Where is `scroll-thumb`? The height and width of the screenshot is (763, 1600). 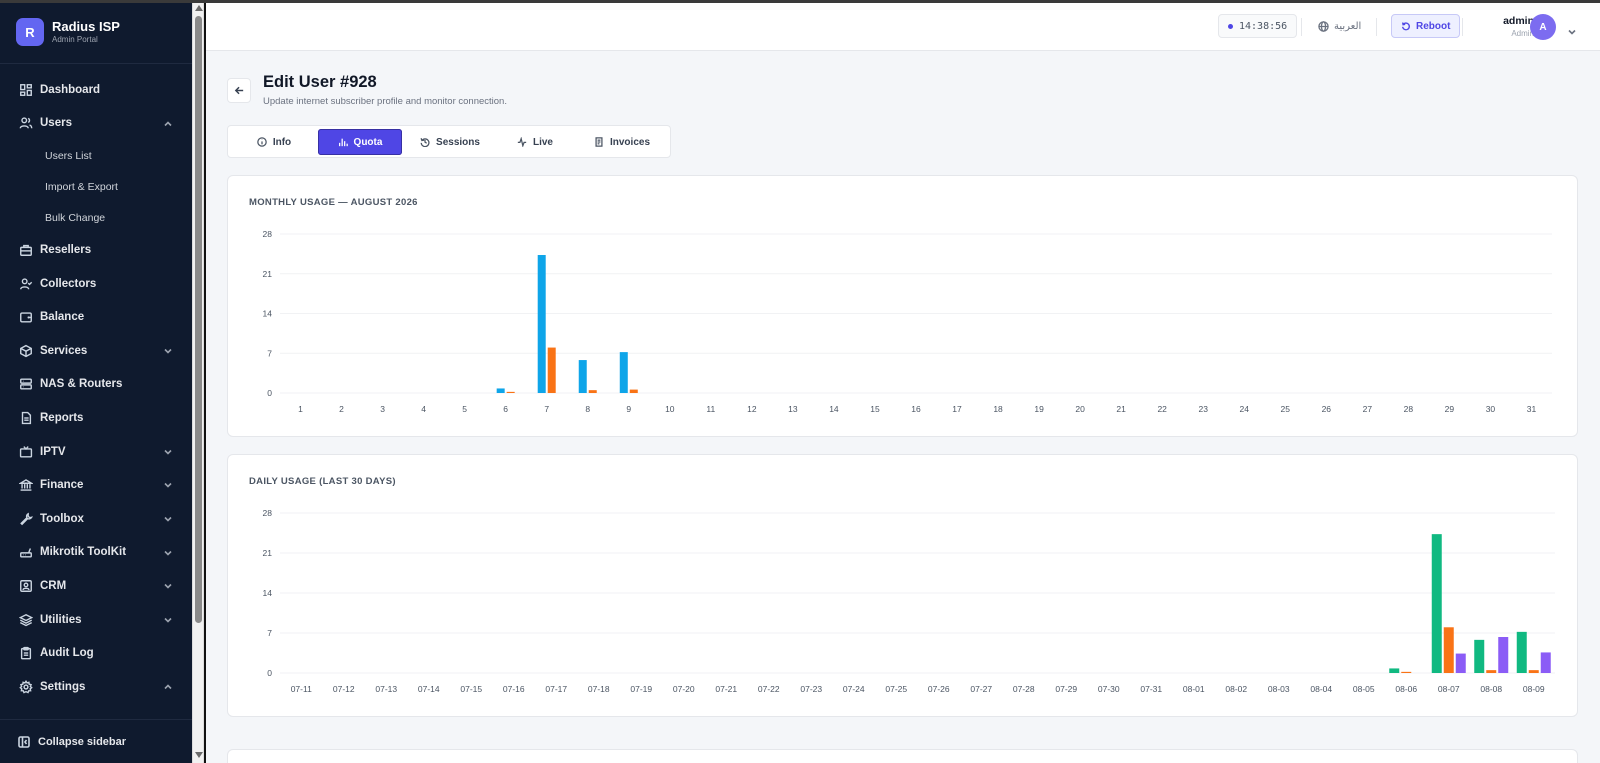
scroll-thumb is located at coordinates (198, 319).